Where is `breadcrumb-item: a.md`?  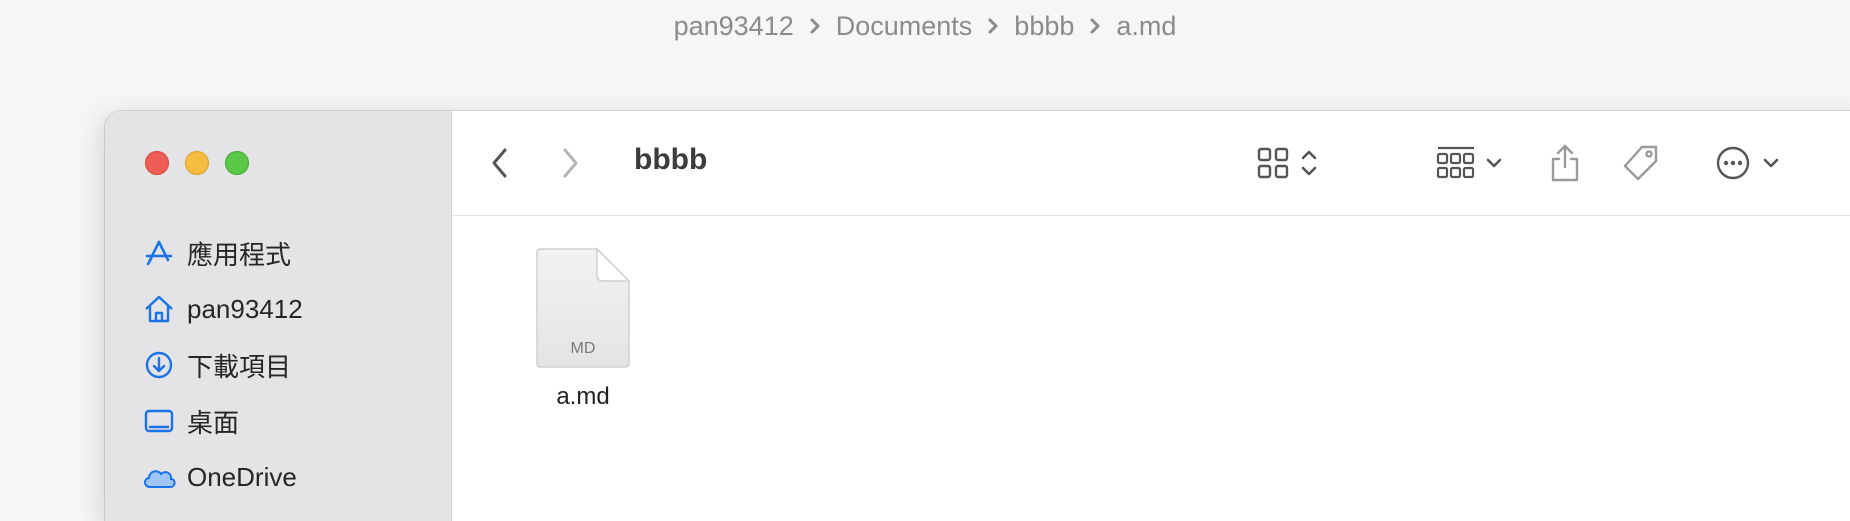 breadcrumb-item: a.md is located at coordinates (1146, 26).